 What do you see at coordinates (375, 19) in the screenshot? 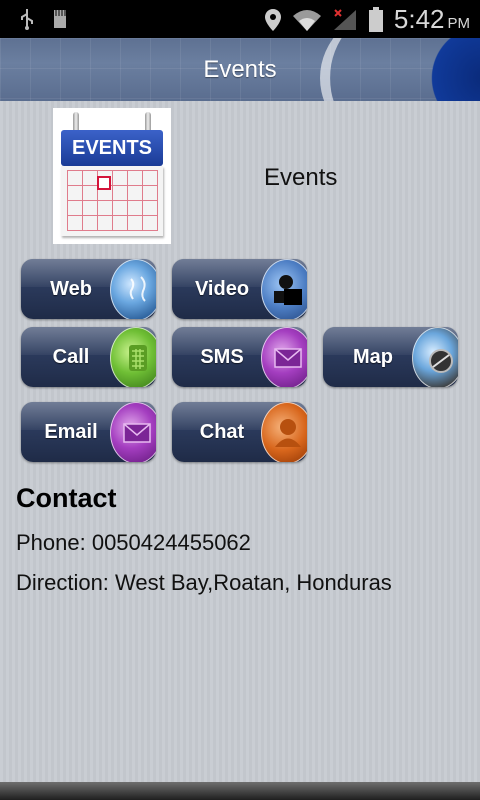
I see `battery-icon` at bounding box center [375, 19].